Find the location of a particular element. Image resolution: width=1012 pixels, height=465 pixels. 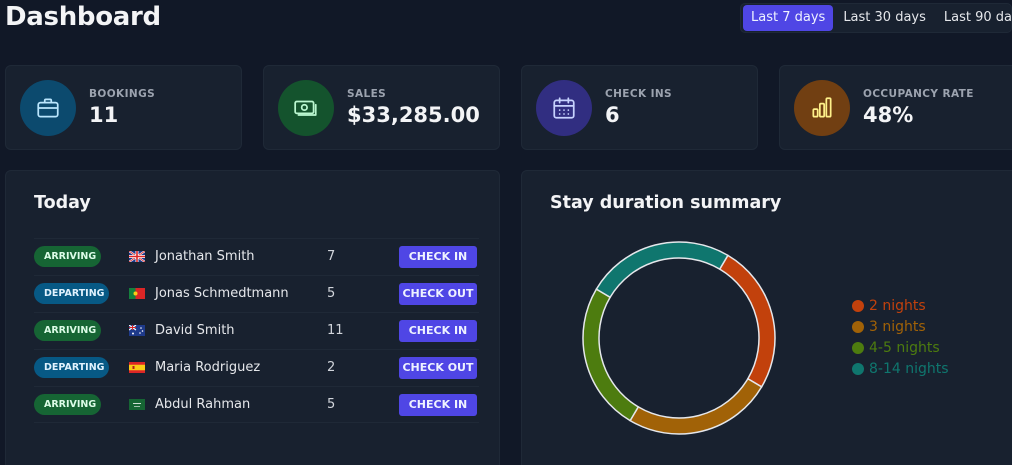

legend-item: 8-14 nights is located at coordinates (900, 368).